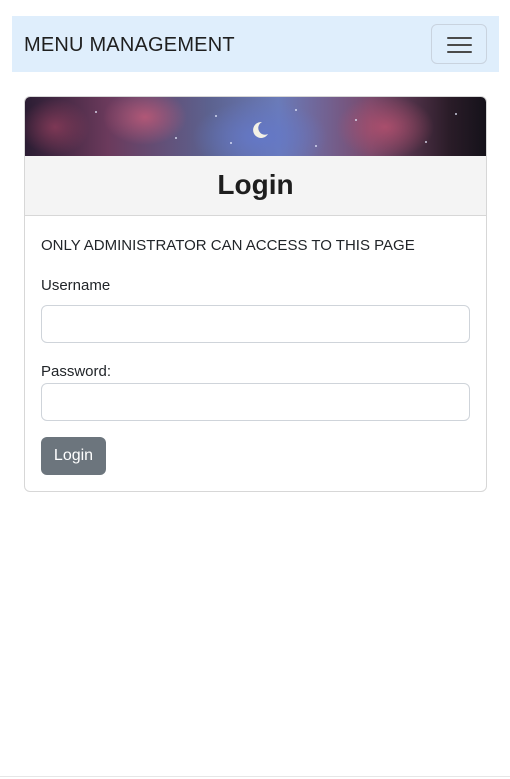 The image size is (510, 779). I want to click on navbar: MENU MANAGEMENT, so click(255, 44).